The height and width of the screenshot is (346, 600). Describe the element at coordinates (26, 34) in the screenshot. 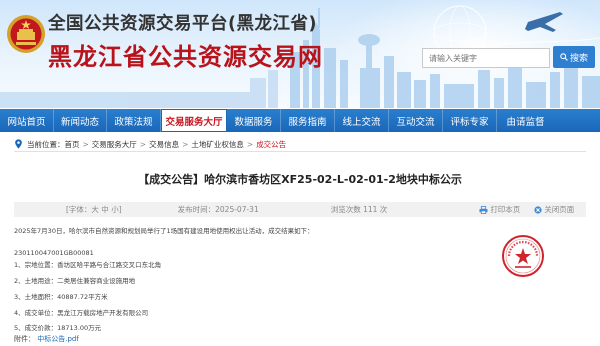

I see `national-emblem-logo` at that location.